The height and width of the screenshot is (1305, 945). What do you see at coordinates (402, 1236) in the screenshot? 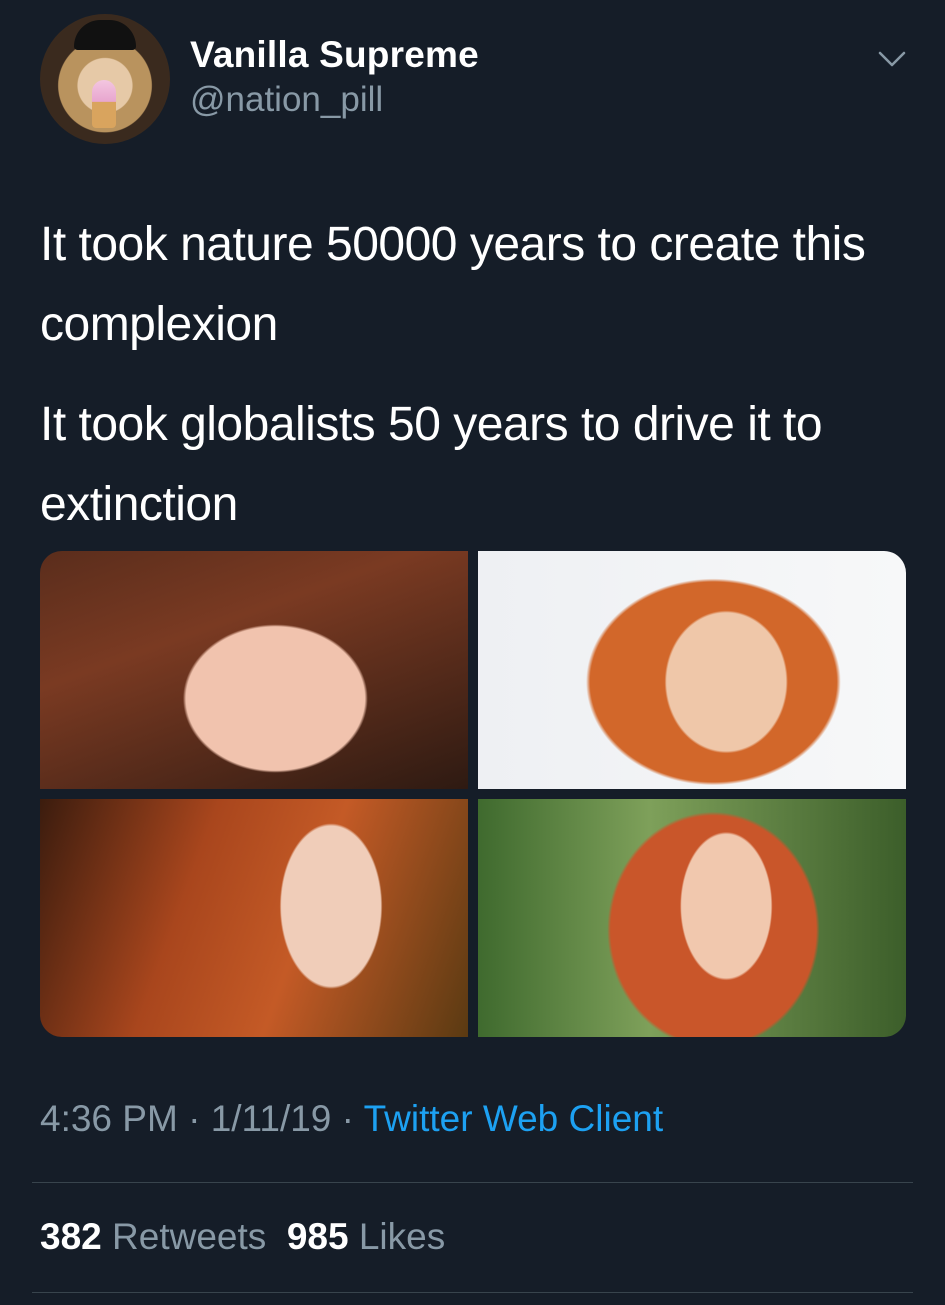
I see `likes-label: Likes` at bounding box center [402, 1236].